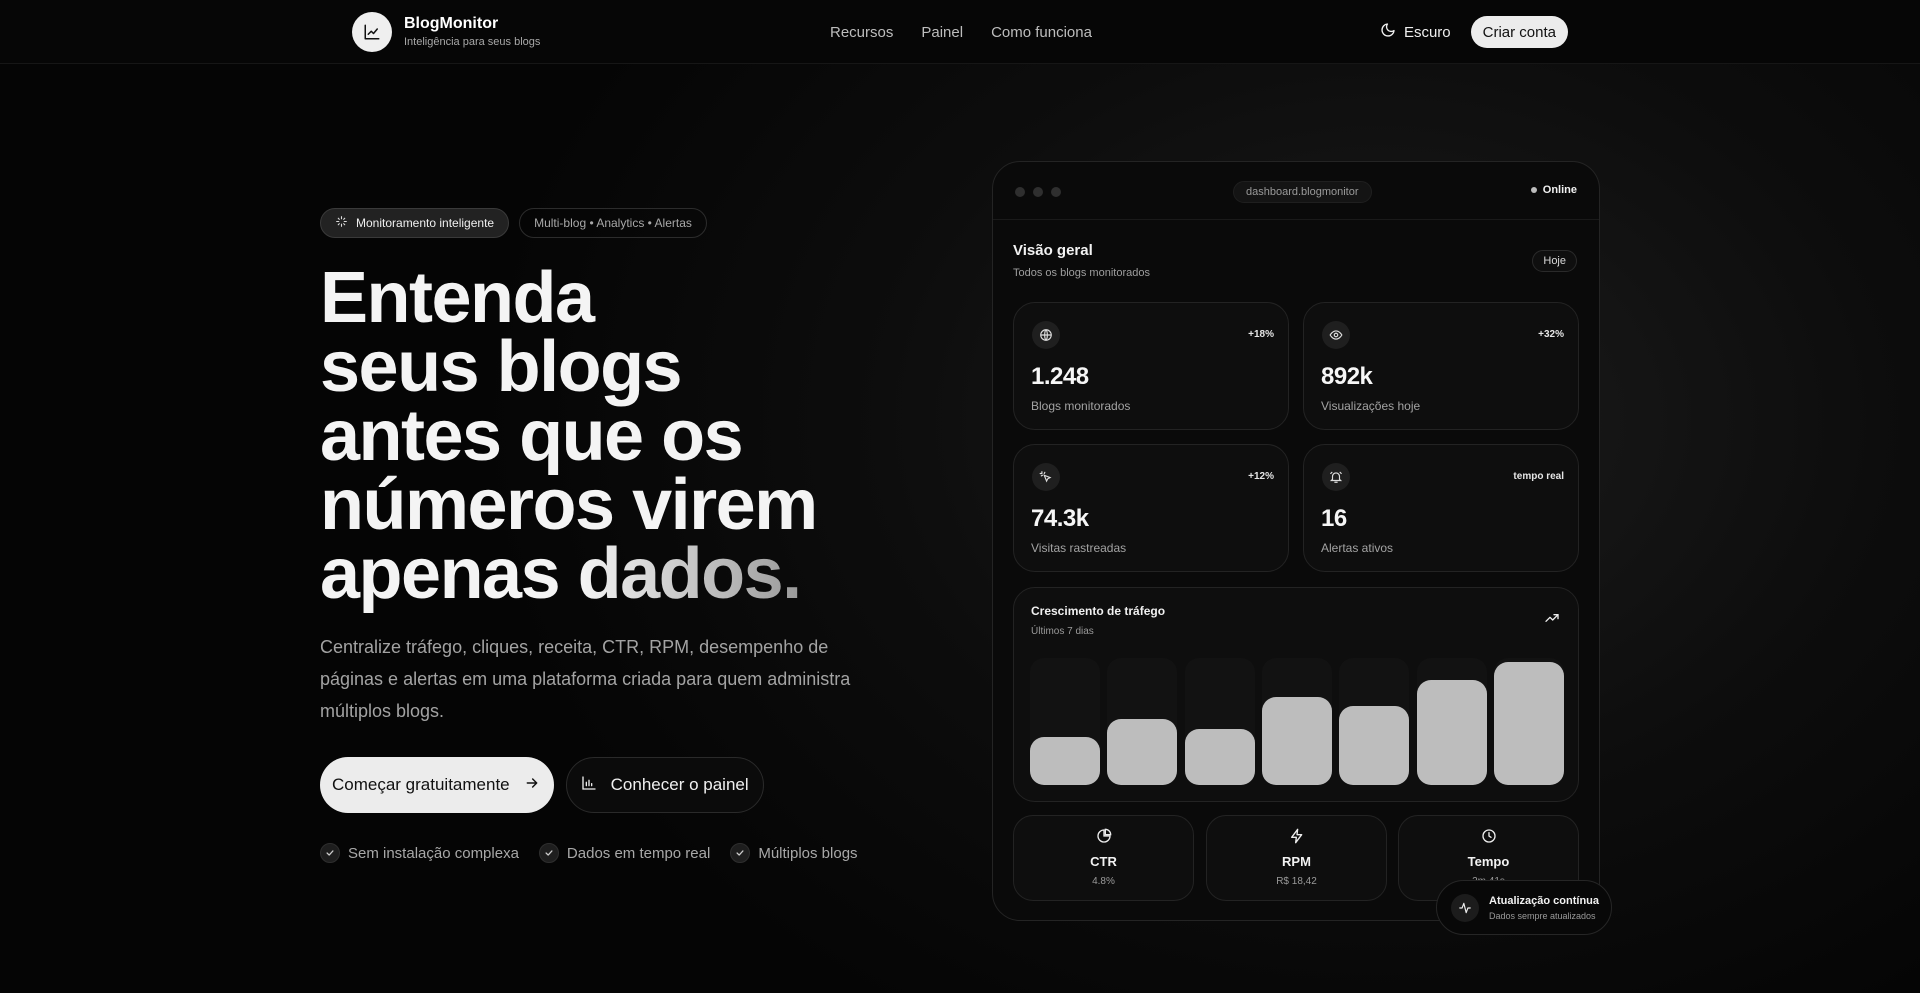  I want to click on brand-tagline: Inteligência para seus blogs, so click(472, 42).